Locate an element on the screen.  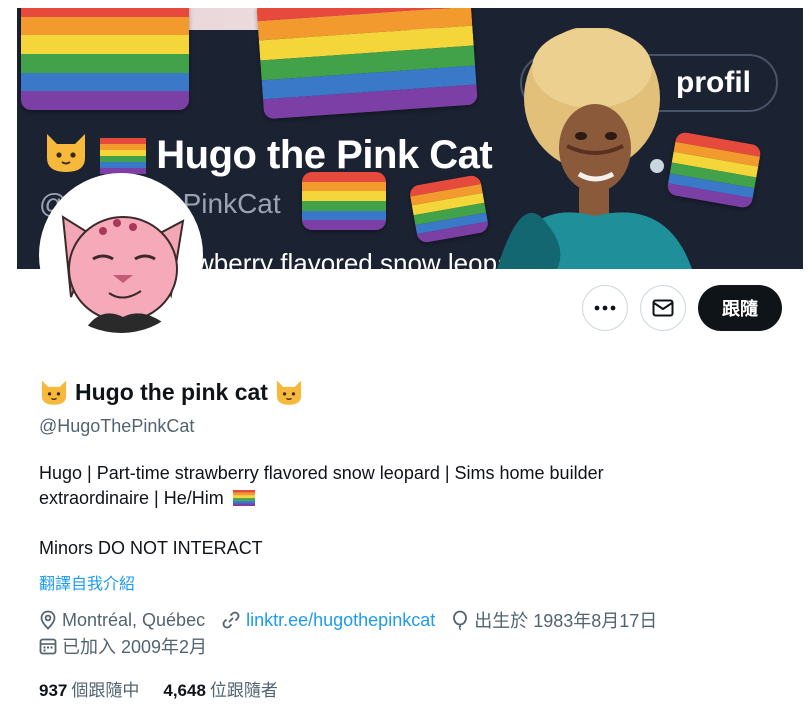
website-link: linktr.ee/hugothepinkcat is located at coordinates (340, 620).